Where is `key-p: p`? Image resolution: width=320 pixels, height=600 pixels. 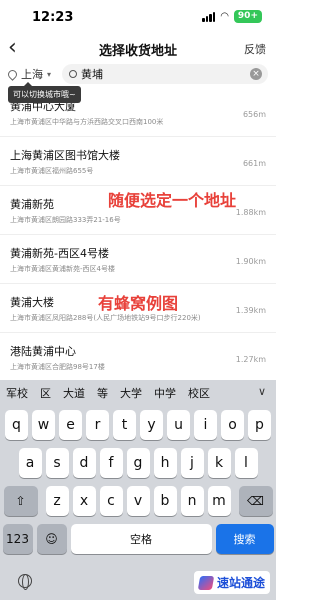
key-p: p is located at coordinates (259, 425).